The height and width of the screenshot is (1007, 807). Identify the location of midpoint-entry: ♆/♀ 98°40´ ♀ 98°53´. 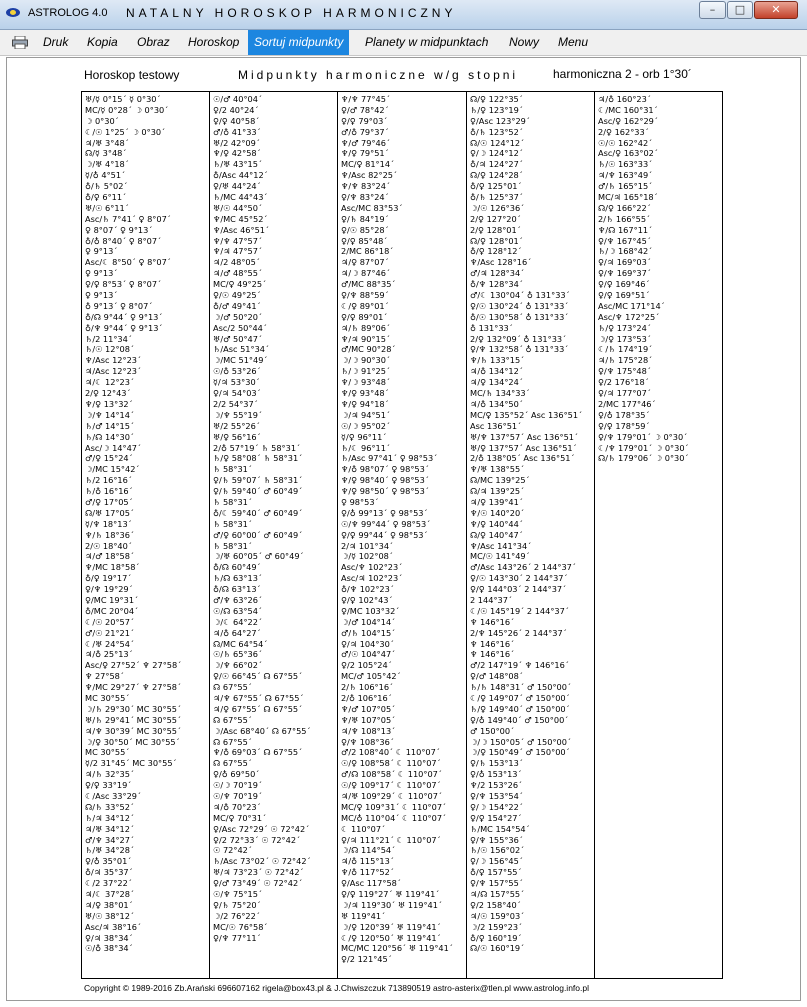
(385, 480).